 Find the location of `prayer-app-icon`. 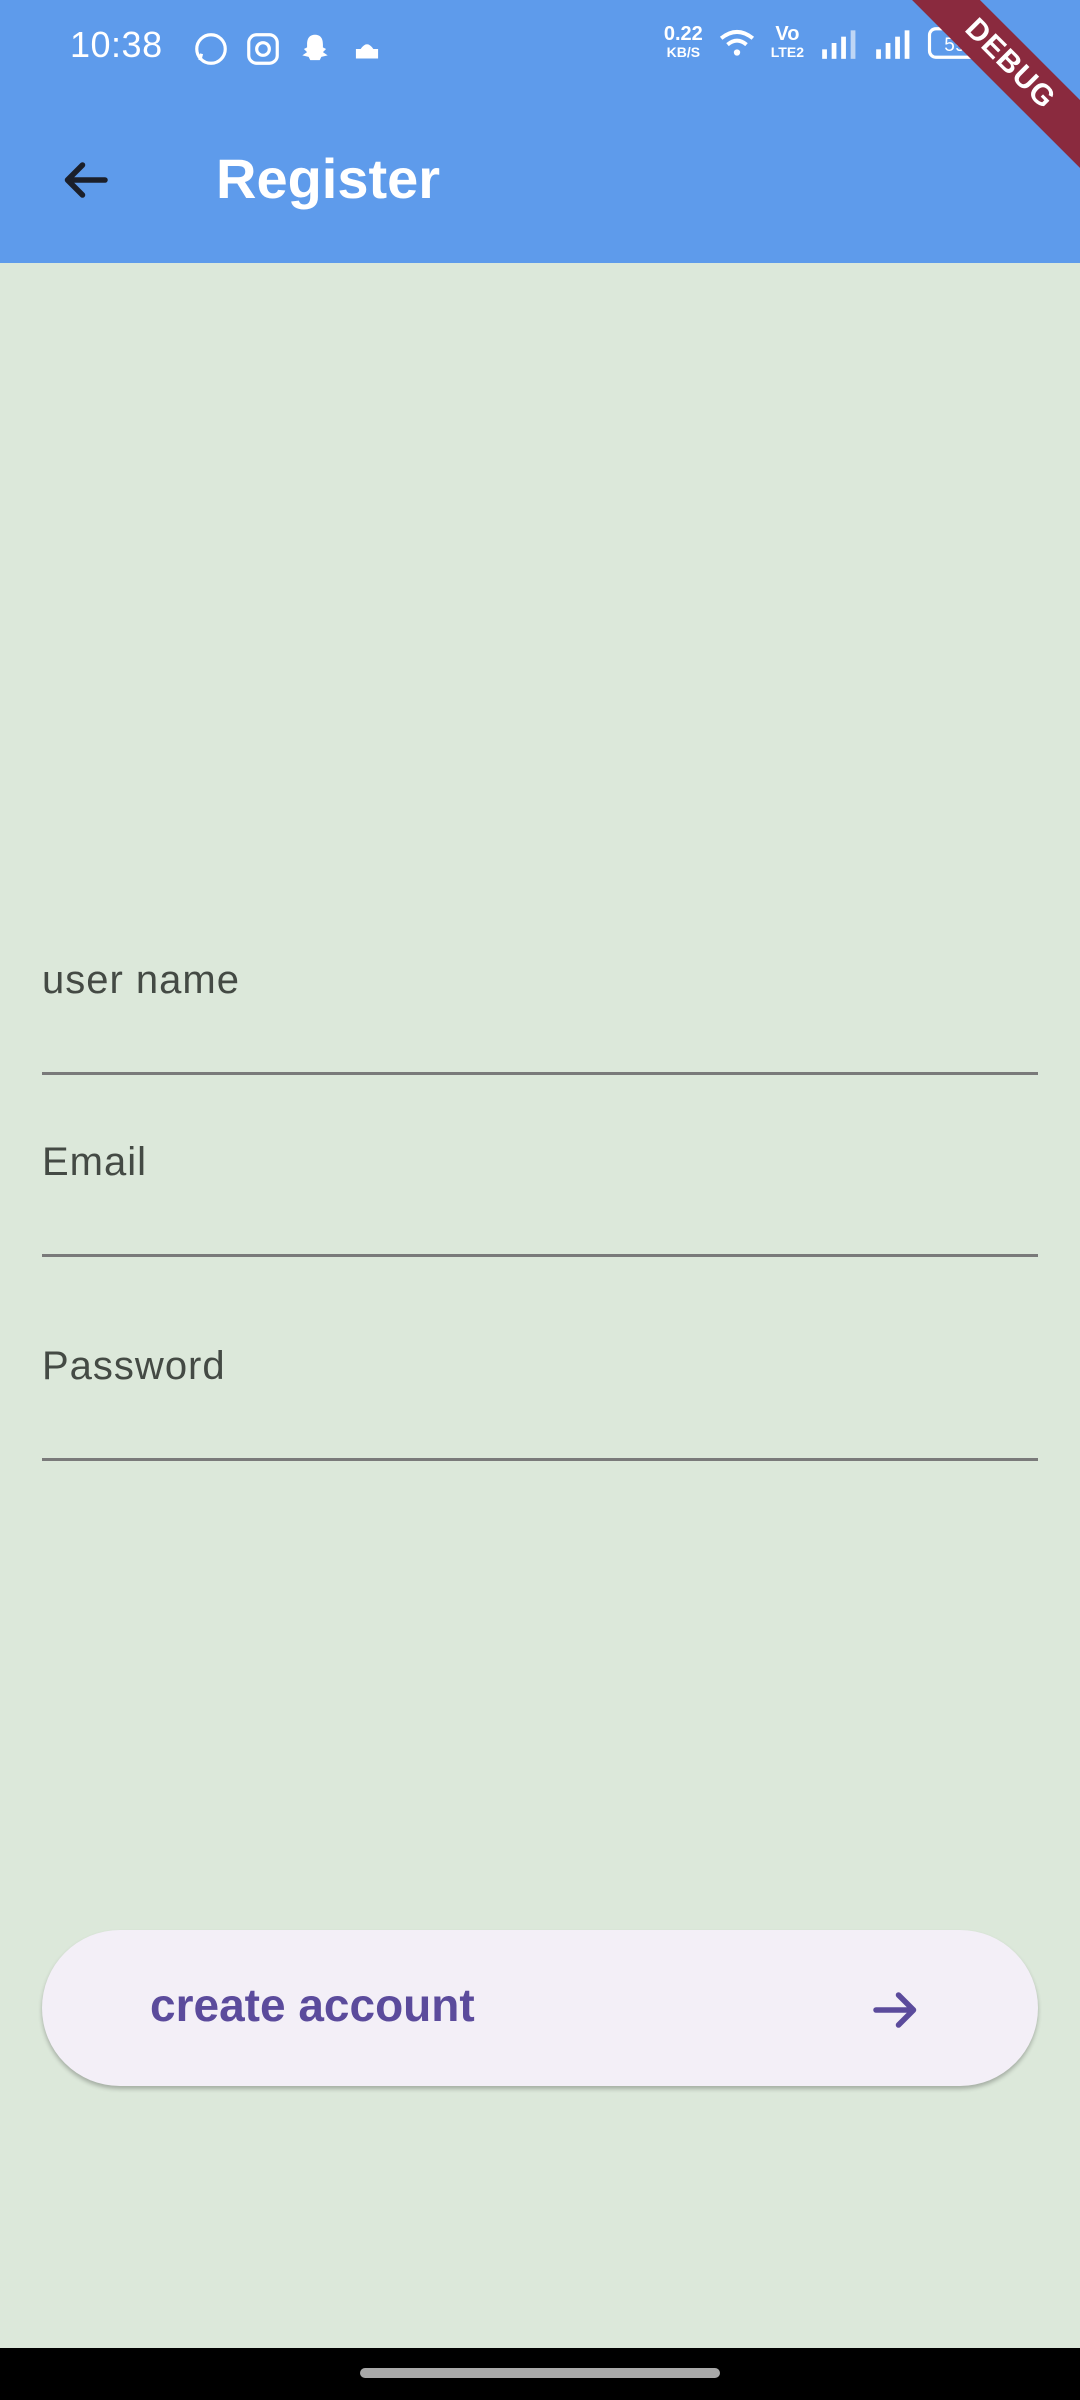

prayer-app-icon is located at coordinates (367, 51).